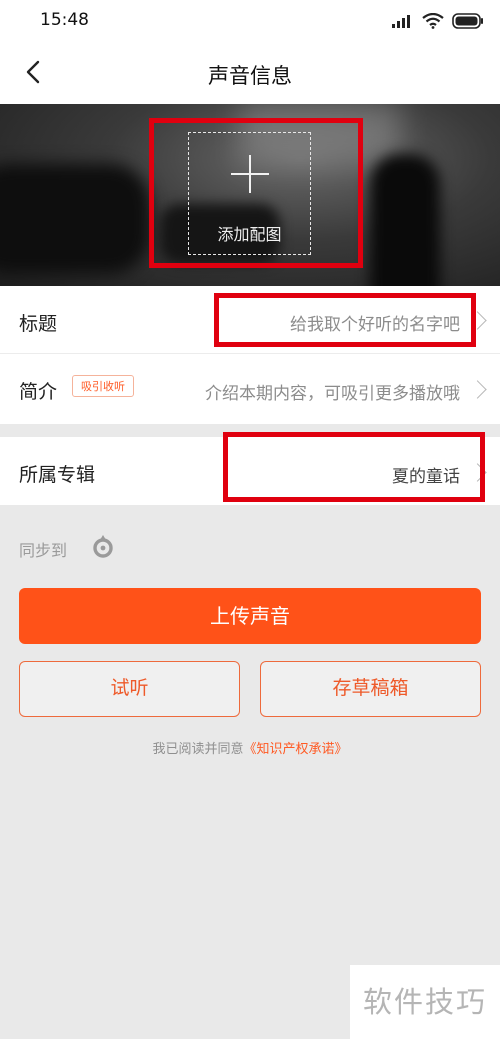 This screenshot has width=500, height=1039. Describe the element at coordinates (332, 391) in the screenshot. I see `intro-input: 介绍本期内容，可吸引更多播放哦` at that location.